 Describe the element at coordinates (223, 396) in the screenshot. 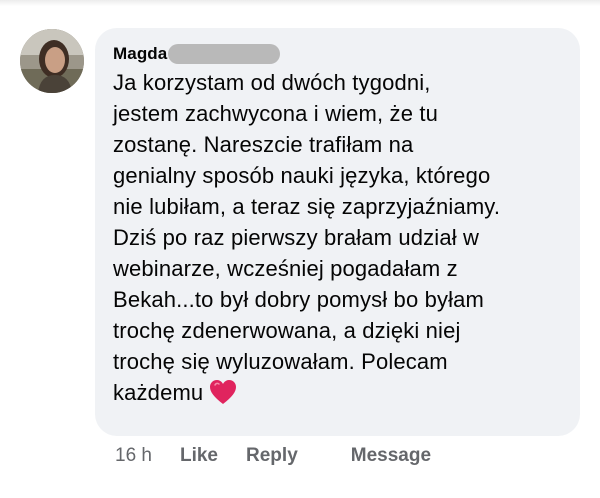

I see `red-heart-icon` at that location.